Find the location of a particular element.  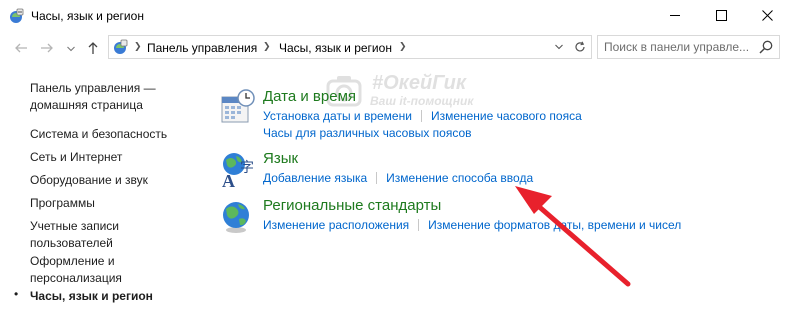

arrow-left-icon is located at coordinates (21, 48).